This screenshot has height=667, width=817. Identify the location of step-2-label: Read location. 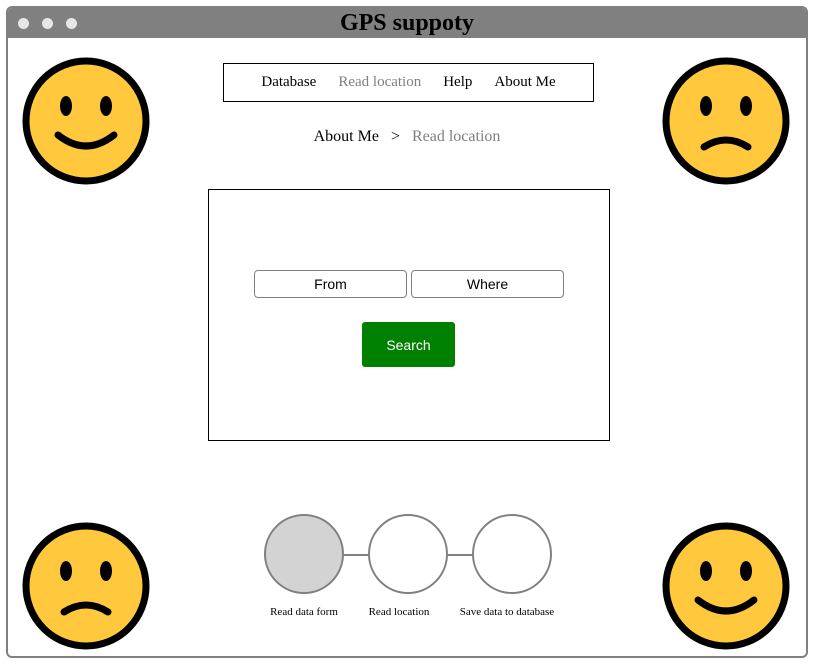
(399, 612).